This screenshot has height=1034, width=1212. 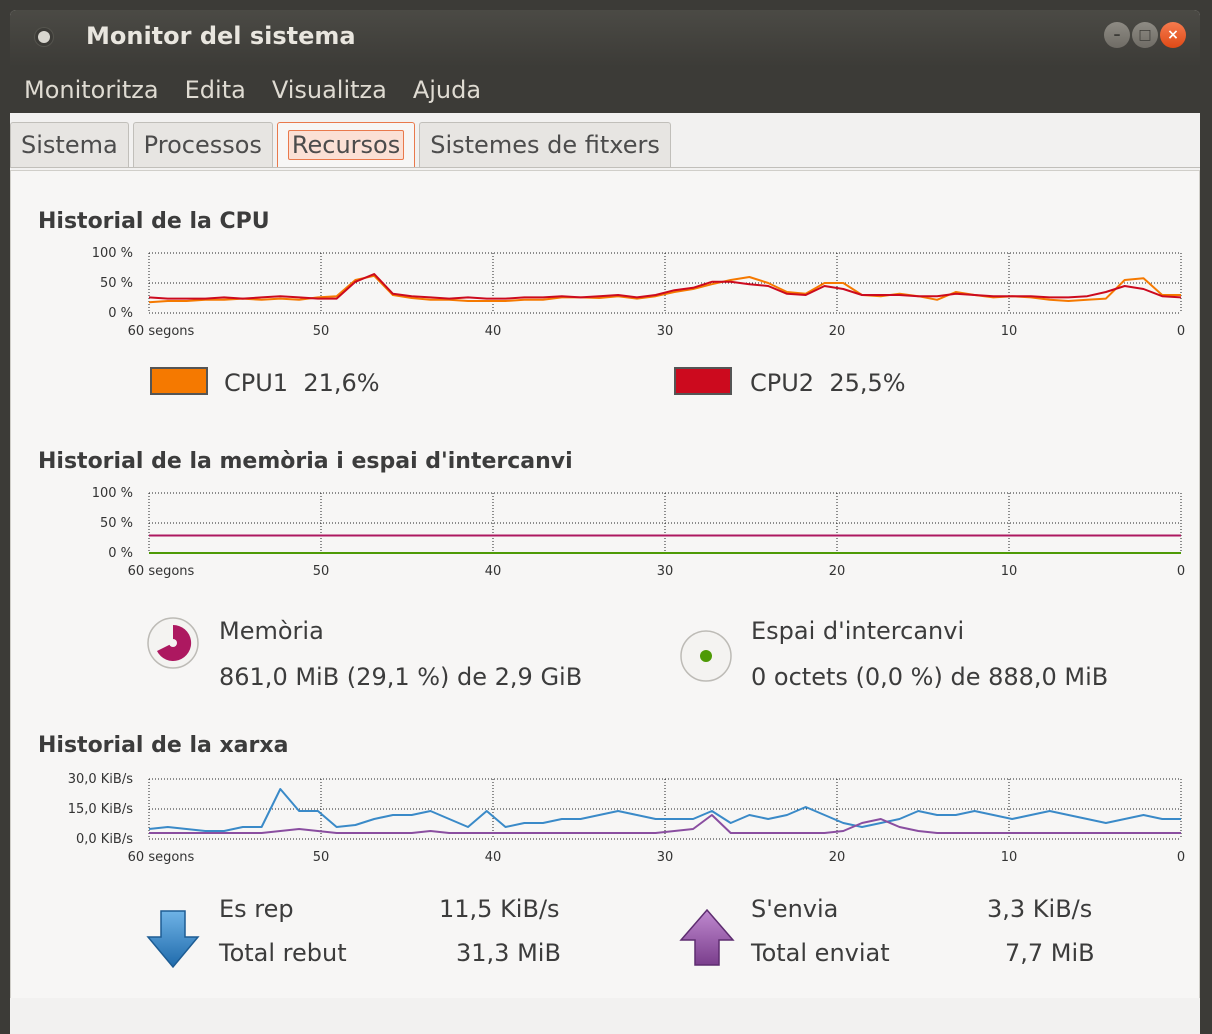 I want to click on send-arrow-icon, so click(x=707, y=938).